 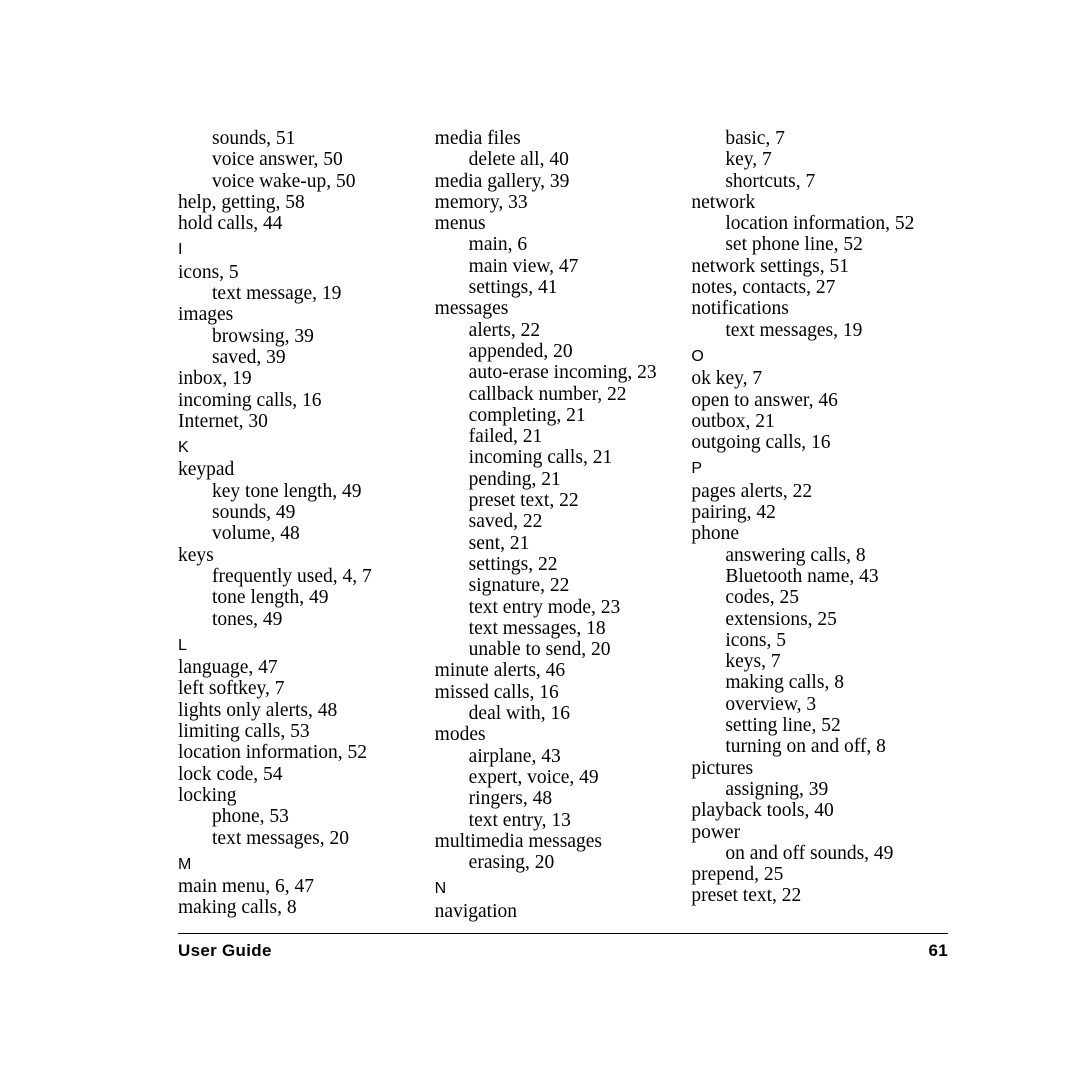 I want to click on index-subentry: assigning, 39, so click(x=777, y=789).